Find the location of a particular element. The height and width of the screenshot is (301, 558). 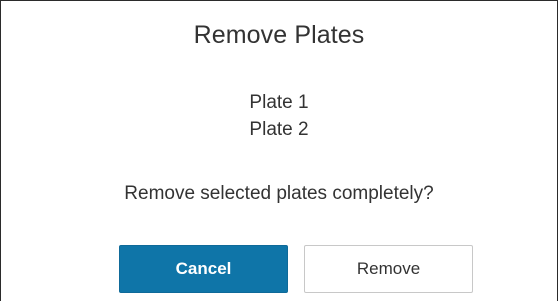

list-item-plate: Plate 2 is located at coordinates (279, 129).